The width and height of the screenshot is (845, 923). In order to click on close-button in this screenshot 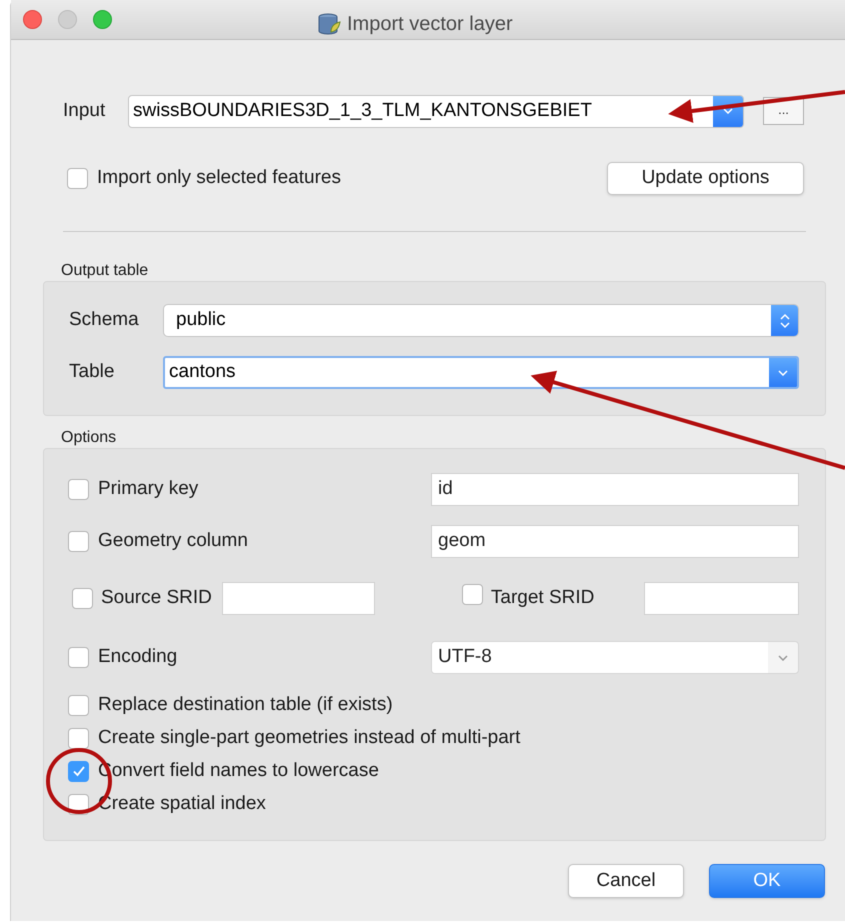, I will do `click(32, 19)`.